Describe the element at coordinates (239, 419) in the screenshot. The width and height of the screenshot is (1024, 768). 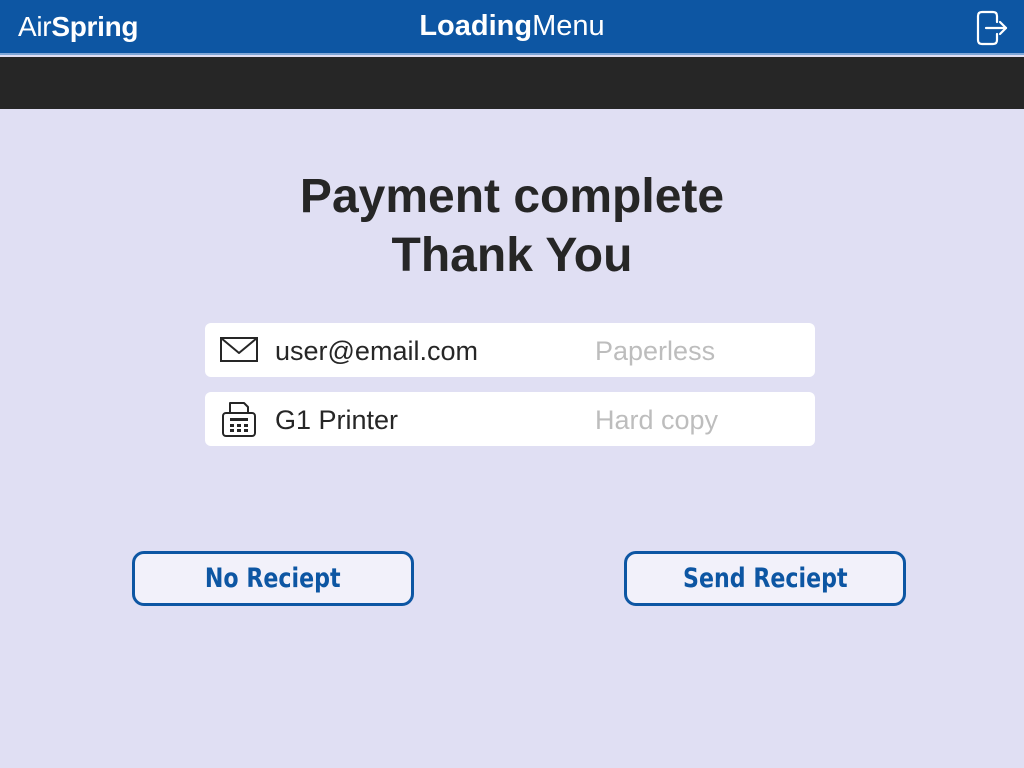
I see `printer-icon` at that location.